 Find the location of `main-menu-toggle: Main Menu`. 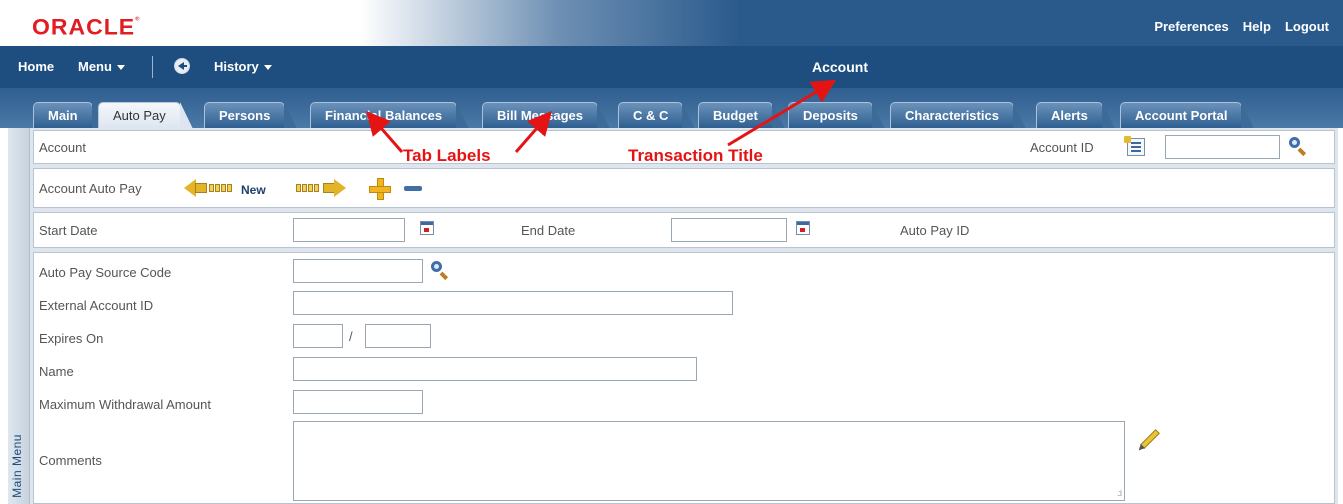

main-menu-toggle: Main Menu is located at coordinates (19, 316).